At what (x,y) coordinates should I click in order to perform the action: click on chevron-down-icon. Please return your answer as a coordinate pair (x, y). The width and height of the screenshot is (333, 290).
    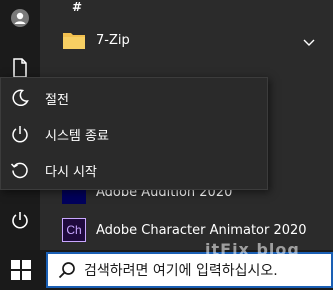
    Looking at the image, I should click on (309, 41).